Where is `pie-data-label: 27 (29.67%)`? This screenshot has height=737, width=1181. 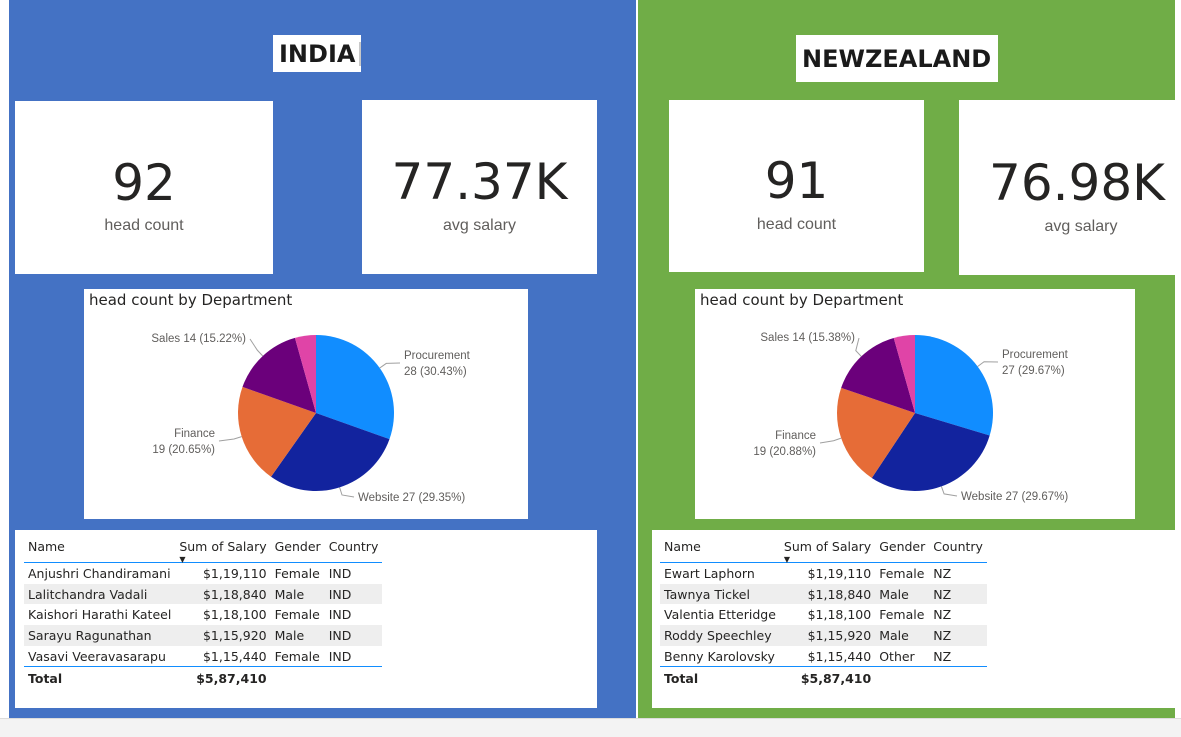 pie-data-label: 27 (29.67%) is located at coordinates (1033, 371).